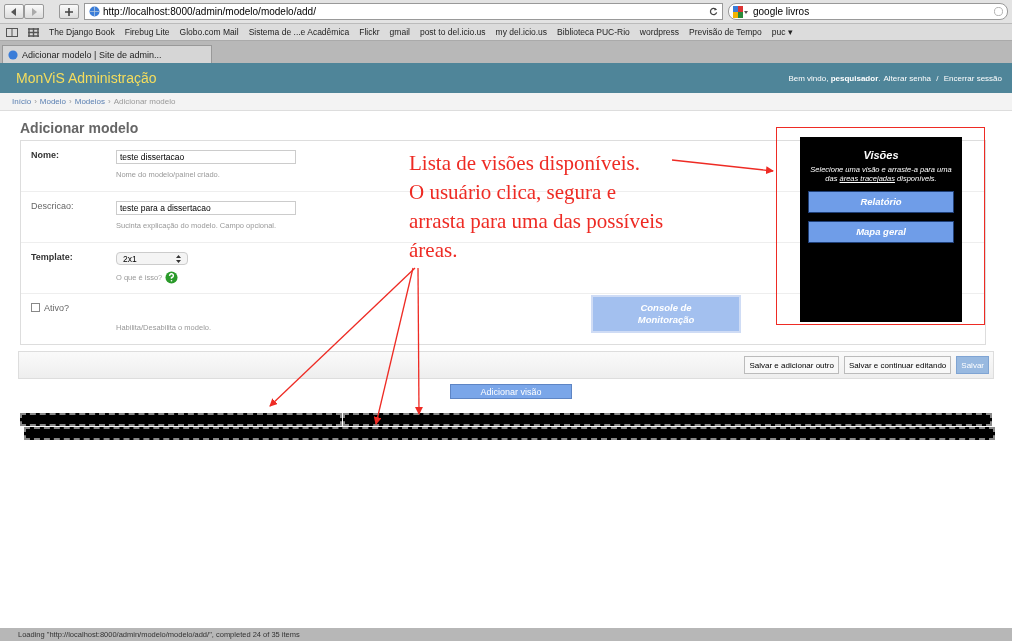 Image resolution: width=1012 pixels, height=641 pixels. I want to click on save-button: Salvar e adicionar outro, so click(791, 365).